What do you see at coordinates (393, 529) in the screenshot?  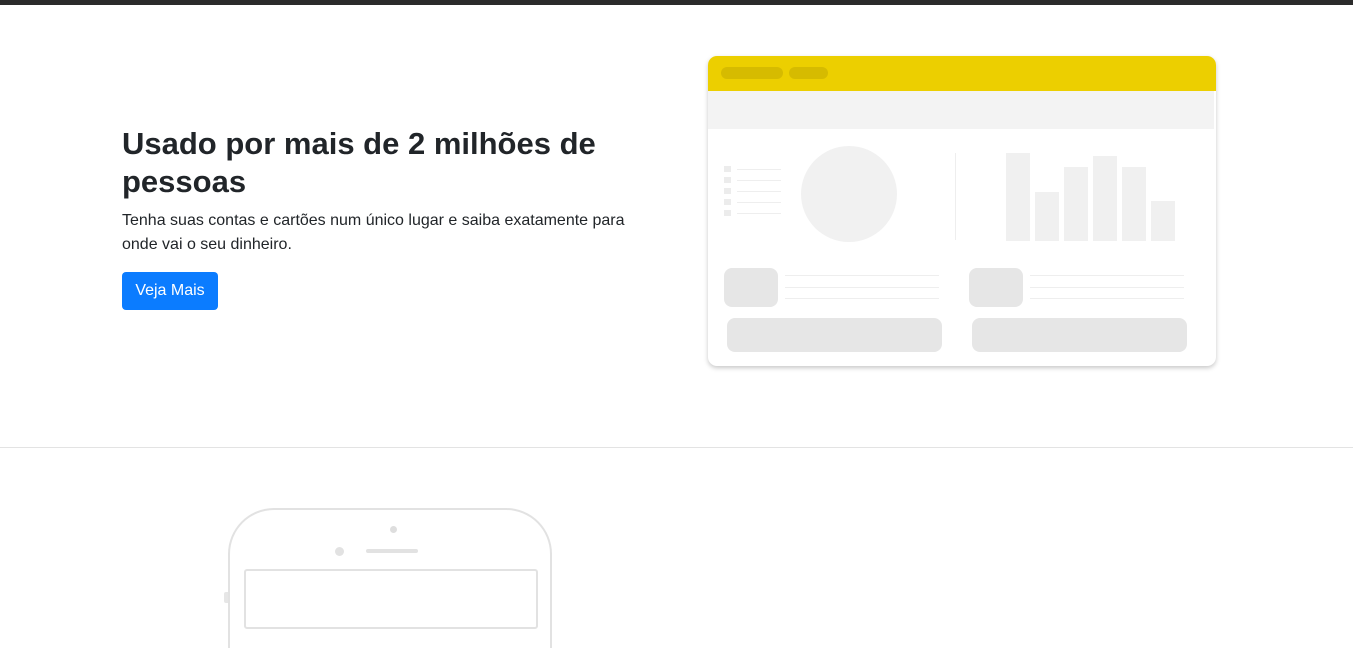 I see `phone-camera-icon` at bounding box center [393, 529].